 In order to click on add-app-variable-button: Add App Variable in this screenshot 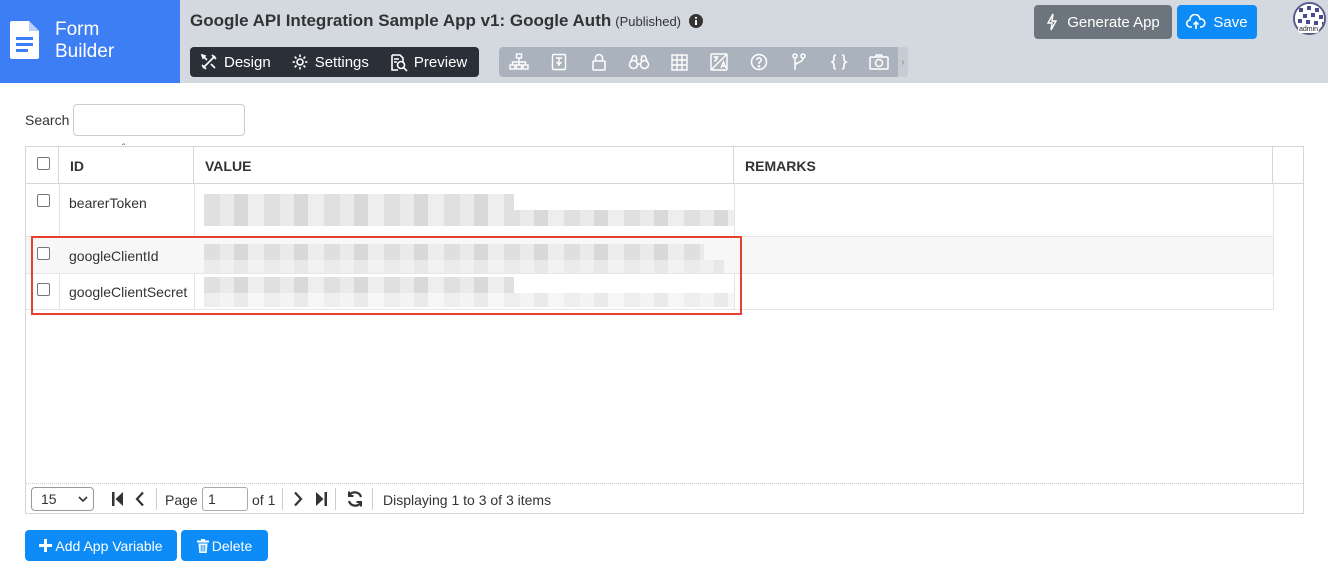, I will do `click(101, 545)`.